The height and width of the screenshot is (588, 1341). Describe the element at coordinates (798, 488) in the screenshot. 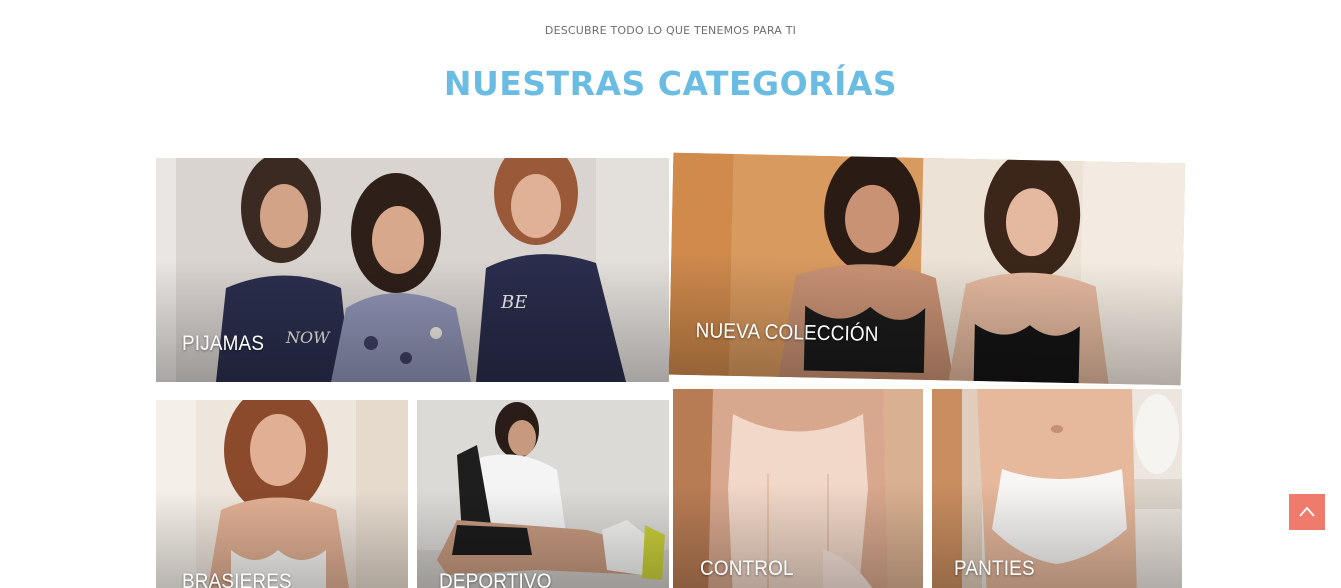

I see `category-tile-control: CONTROL` at that location.